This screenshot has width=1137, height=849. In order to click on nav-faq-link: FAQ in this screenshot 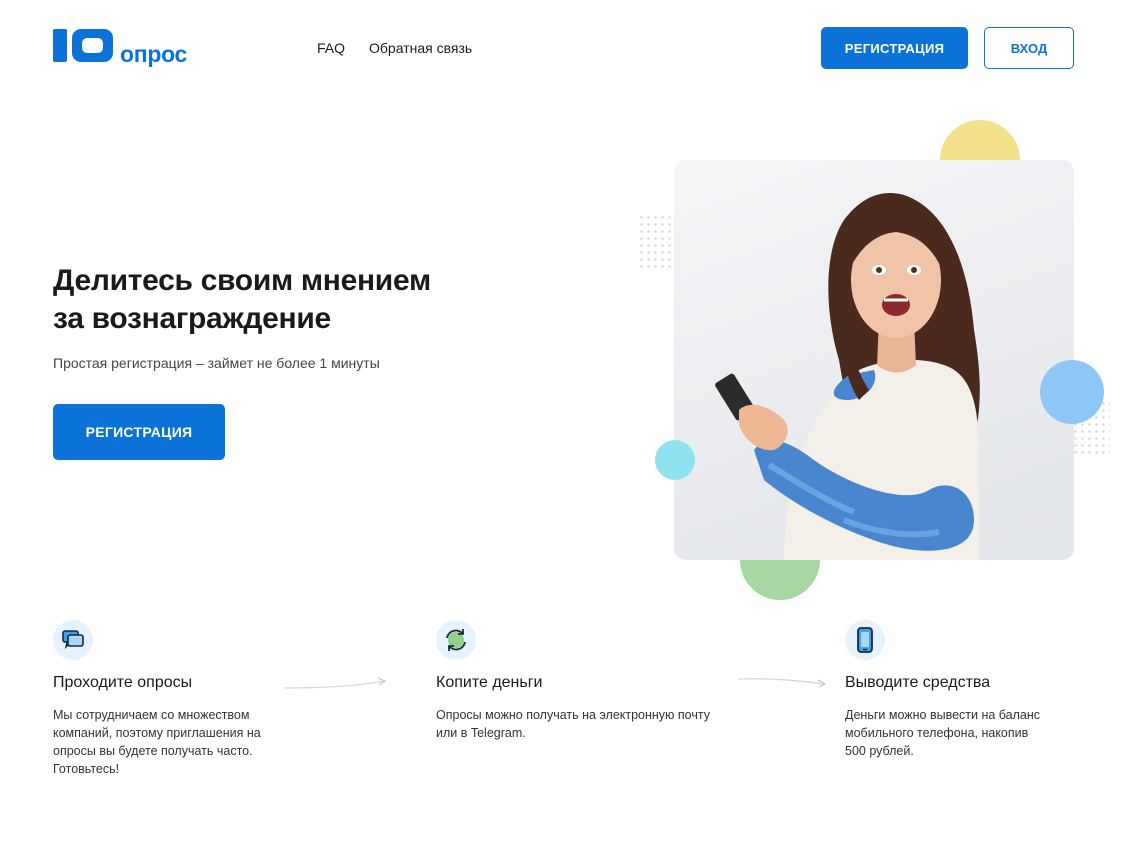, I will do `click(331, 48)`.